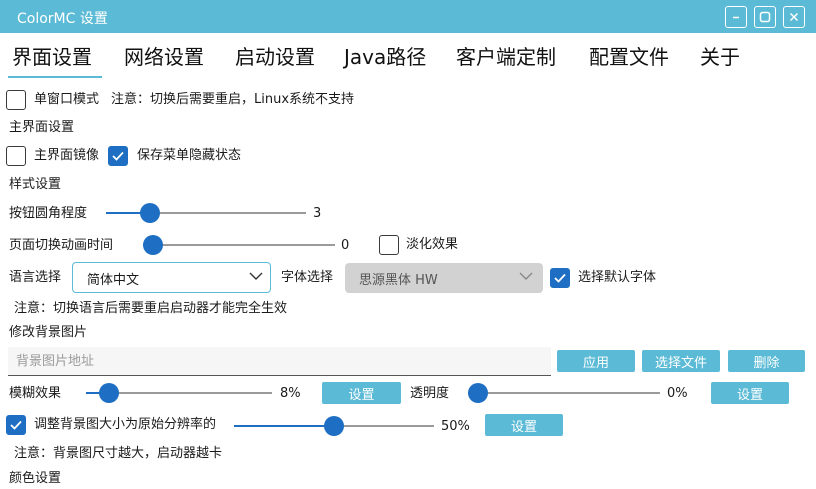  I want to click on minimize-icon, so click(736, 17).